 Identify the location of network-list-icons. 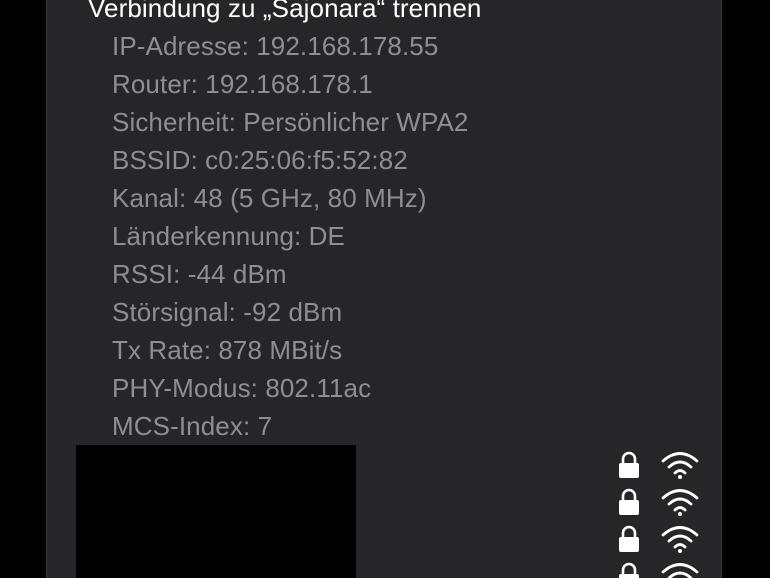
(660, 513).